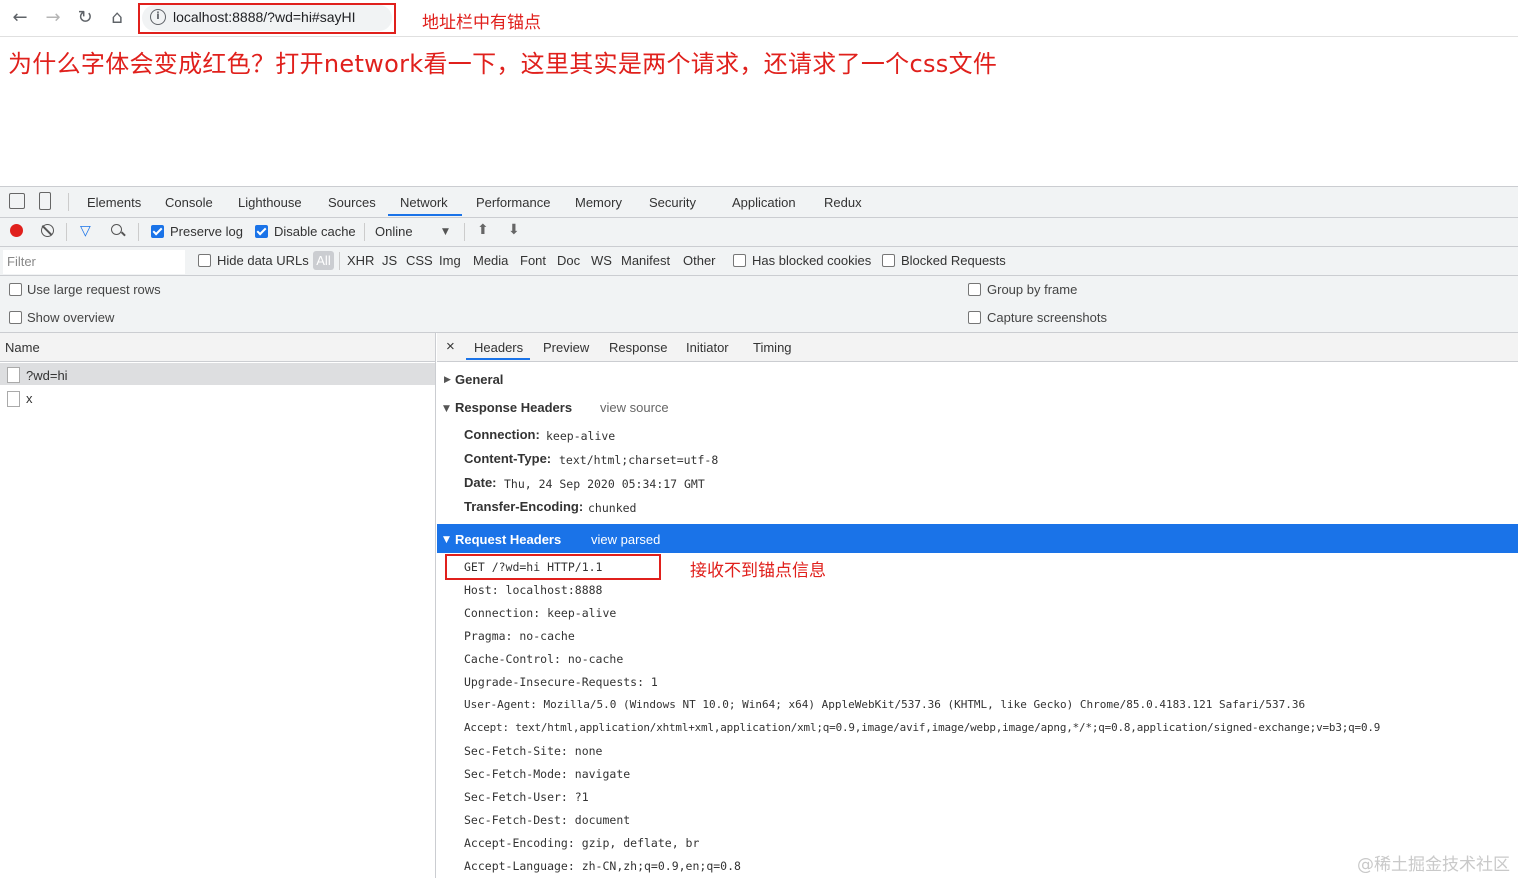  Describe the element at coordinates (479, 379) in the screenshot. I see `general-section-title: General` at that location.